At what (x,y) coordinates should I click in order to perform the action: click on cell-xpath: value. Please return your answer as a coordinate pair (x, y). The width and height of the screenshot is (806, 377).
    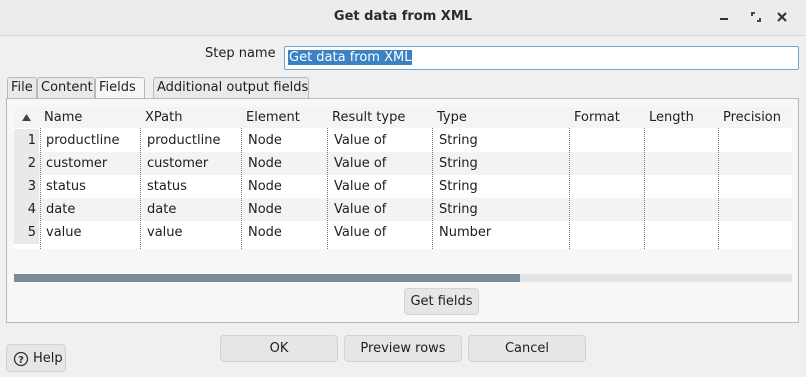
    Looking at the image, I should click on (165, 232).